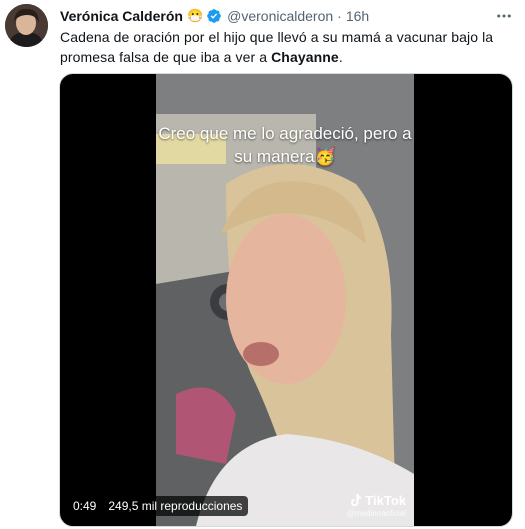 This screenshot has height=529, width=525. I want to click on author-handle: @veronicalderon, so click(280, 16).